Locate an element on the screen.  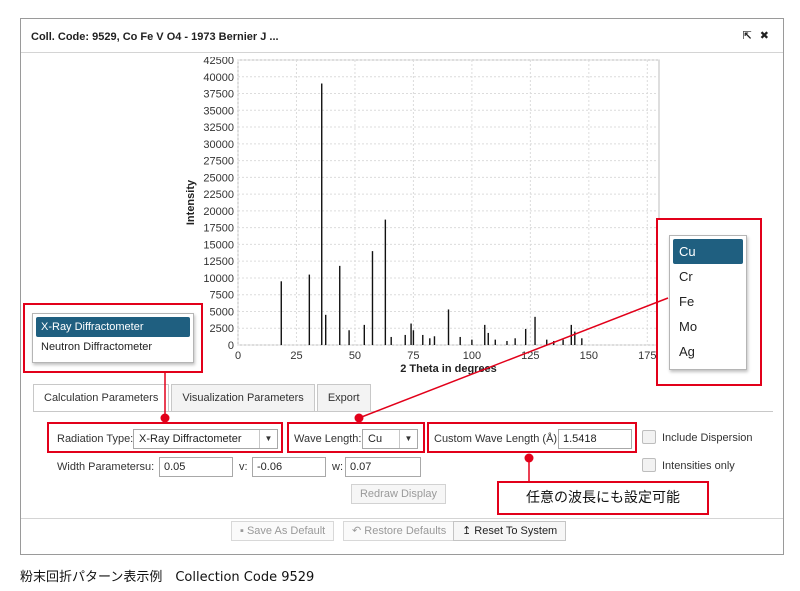
reset-to-system-button: ↥ Reset To System is located at coordinates (510, 531).